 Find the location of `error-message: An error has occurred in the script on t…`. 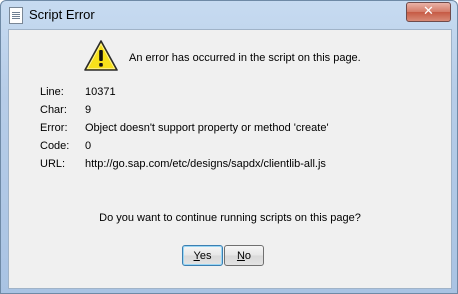

error-message: An error has occurred in the script on t… is located at coordinates (245, 58).